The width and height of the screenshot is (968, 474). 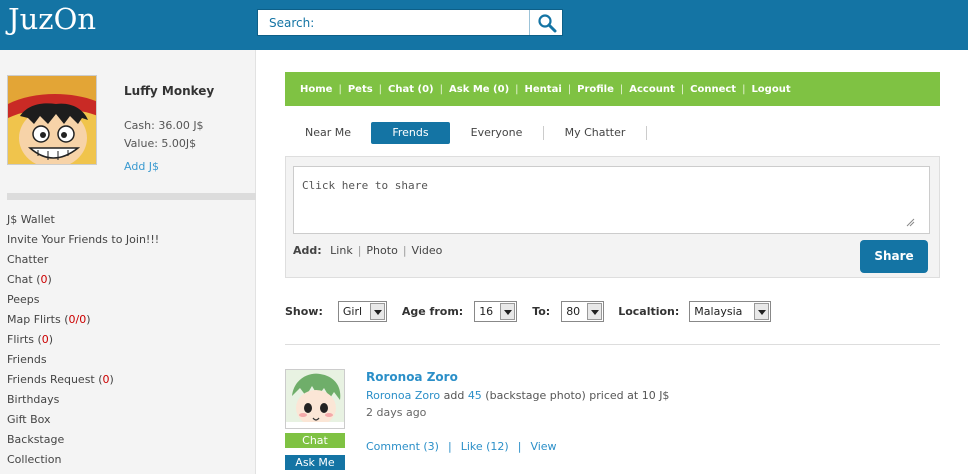 I want to click on feed-actions: Comment (3) | Like (12) | View, so click(x=461, y=446).